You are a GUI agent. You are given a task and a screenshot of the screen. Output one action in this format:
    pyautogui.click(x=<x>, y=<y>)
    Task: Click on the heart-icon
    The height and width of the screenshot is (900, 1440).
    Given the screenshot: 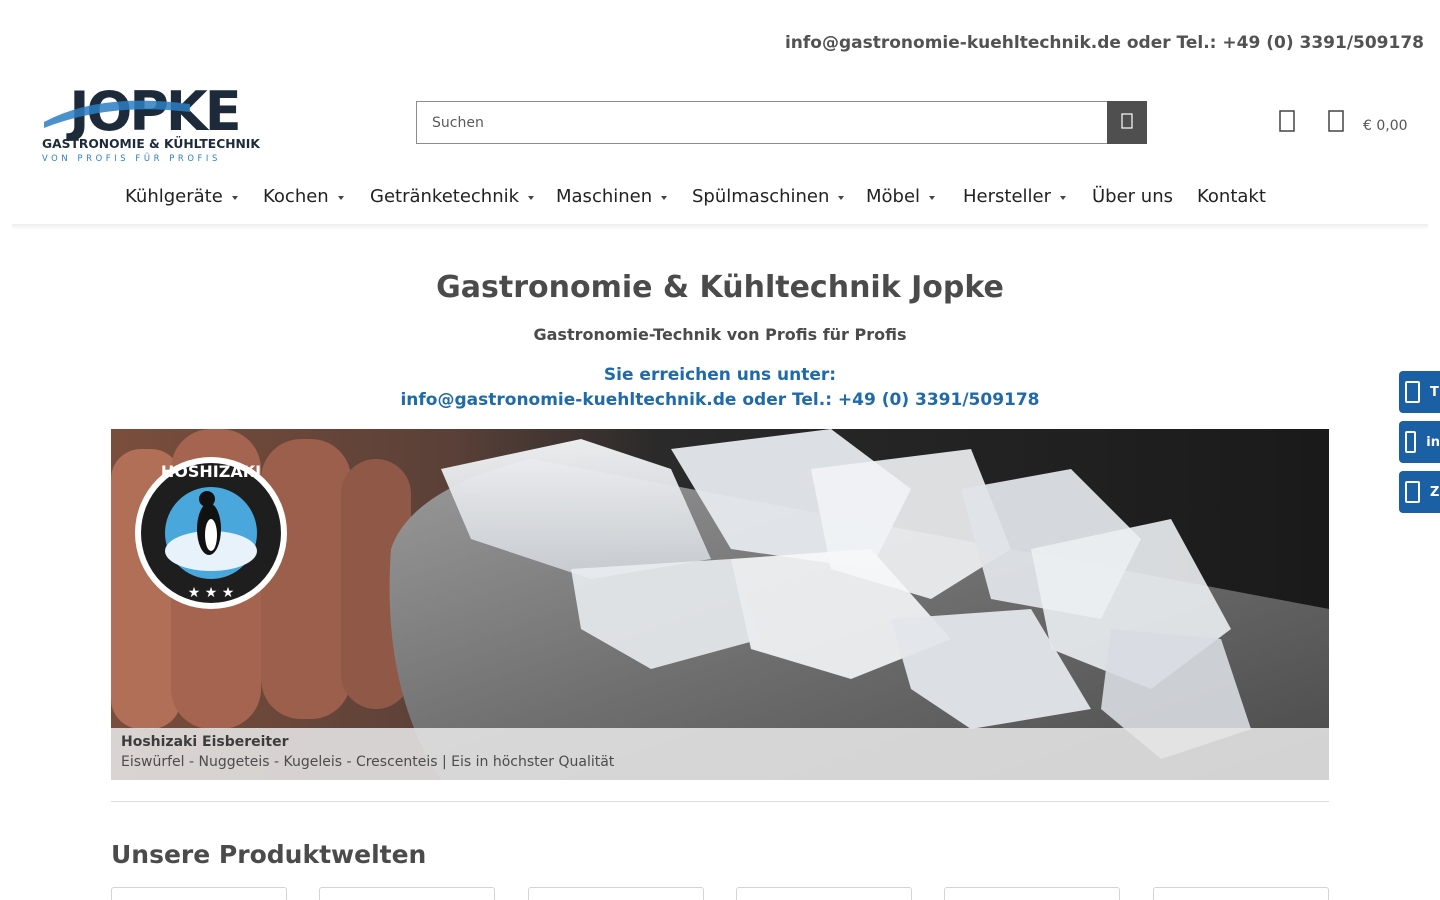 What is the action you would take?
    pyautogui.click(x=1287, y=123)
    